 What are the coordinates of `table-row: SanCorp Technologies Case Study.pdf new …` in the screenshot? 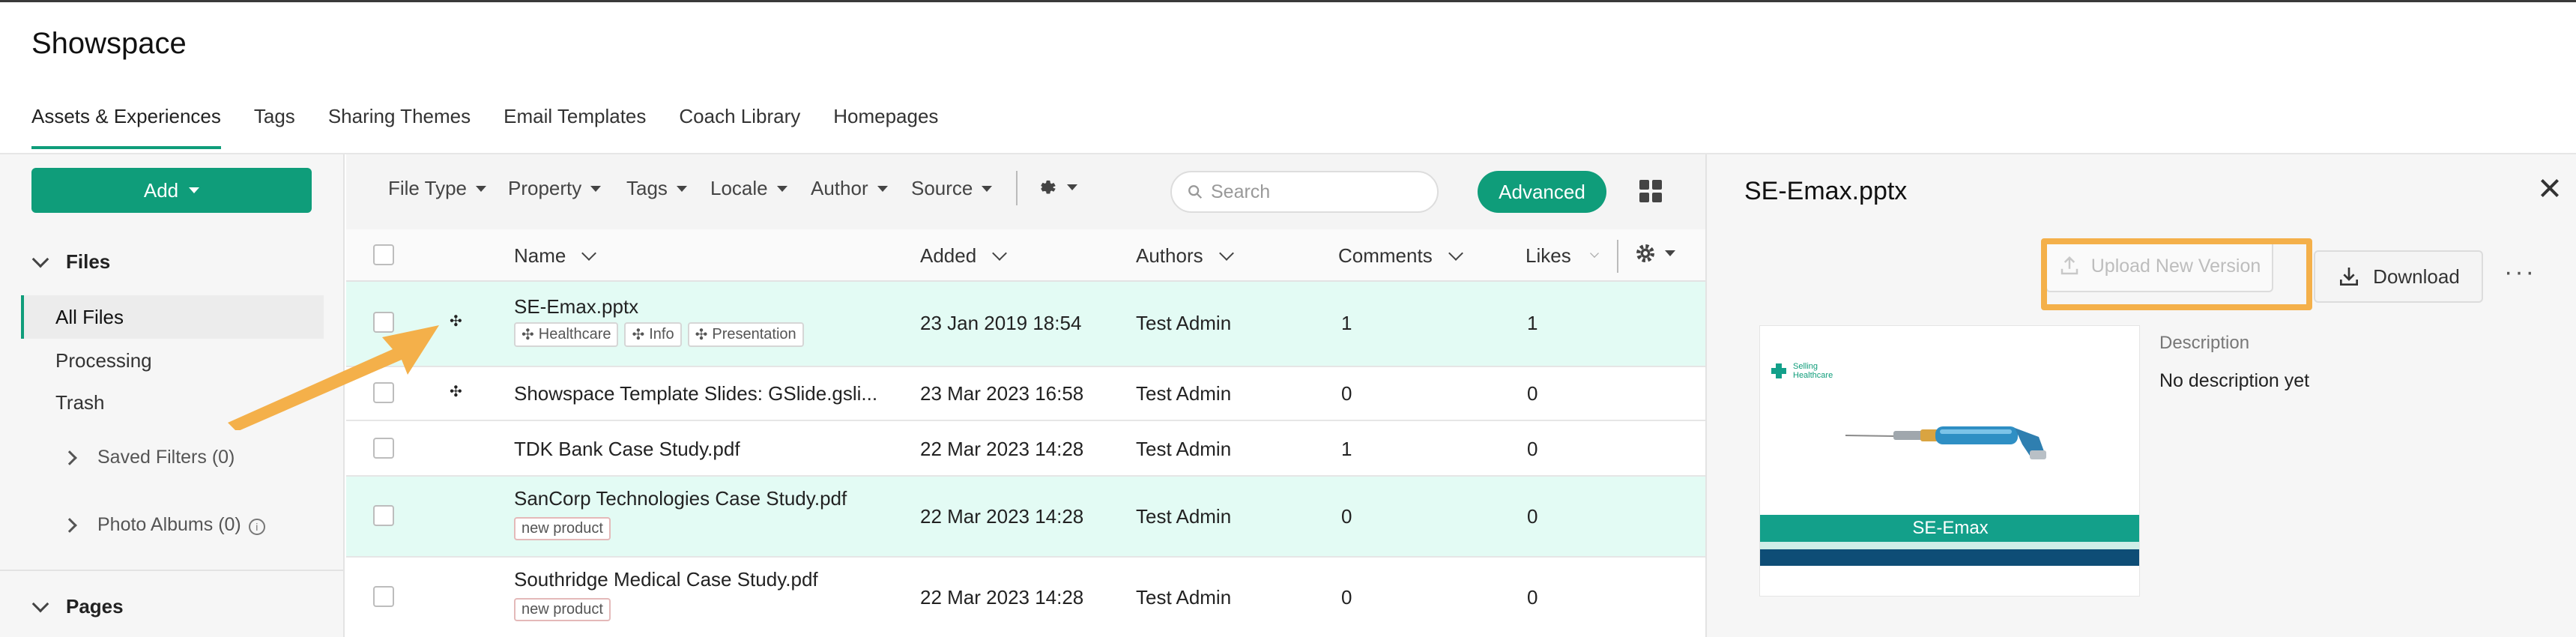 It's located at (1025, 517).